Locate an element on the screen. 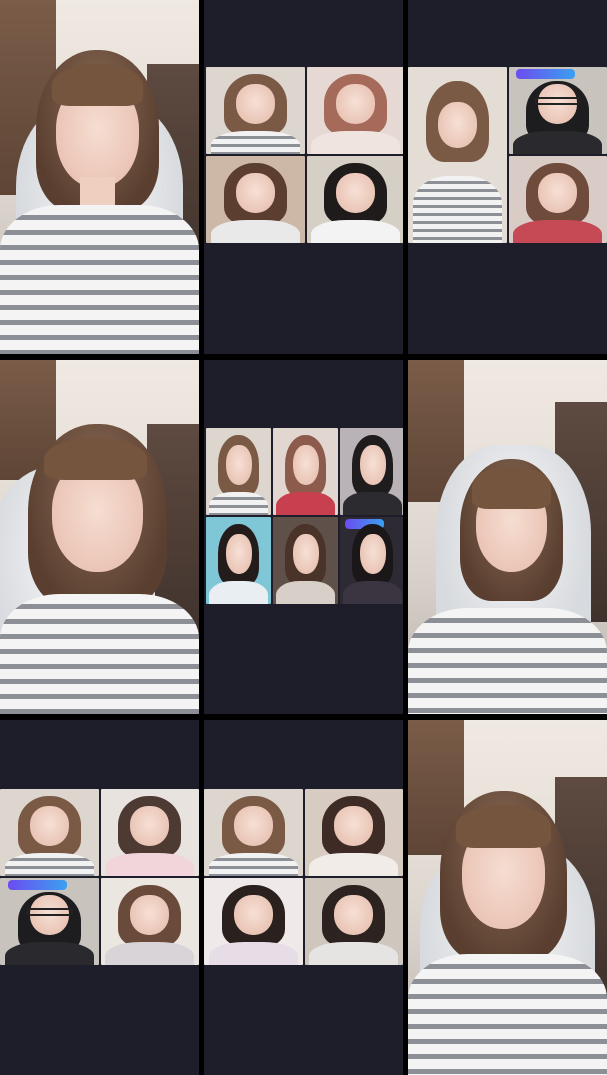 The image size is (607, 1075). frame-r1c3 is located at coordinates (507, 177).